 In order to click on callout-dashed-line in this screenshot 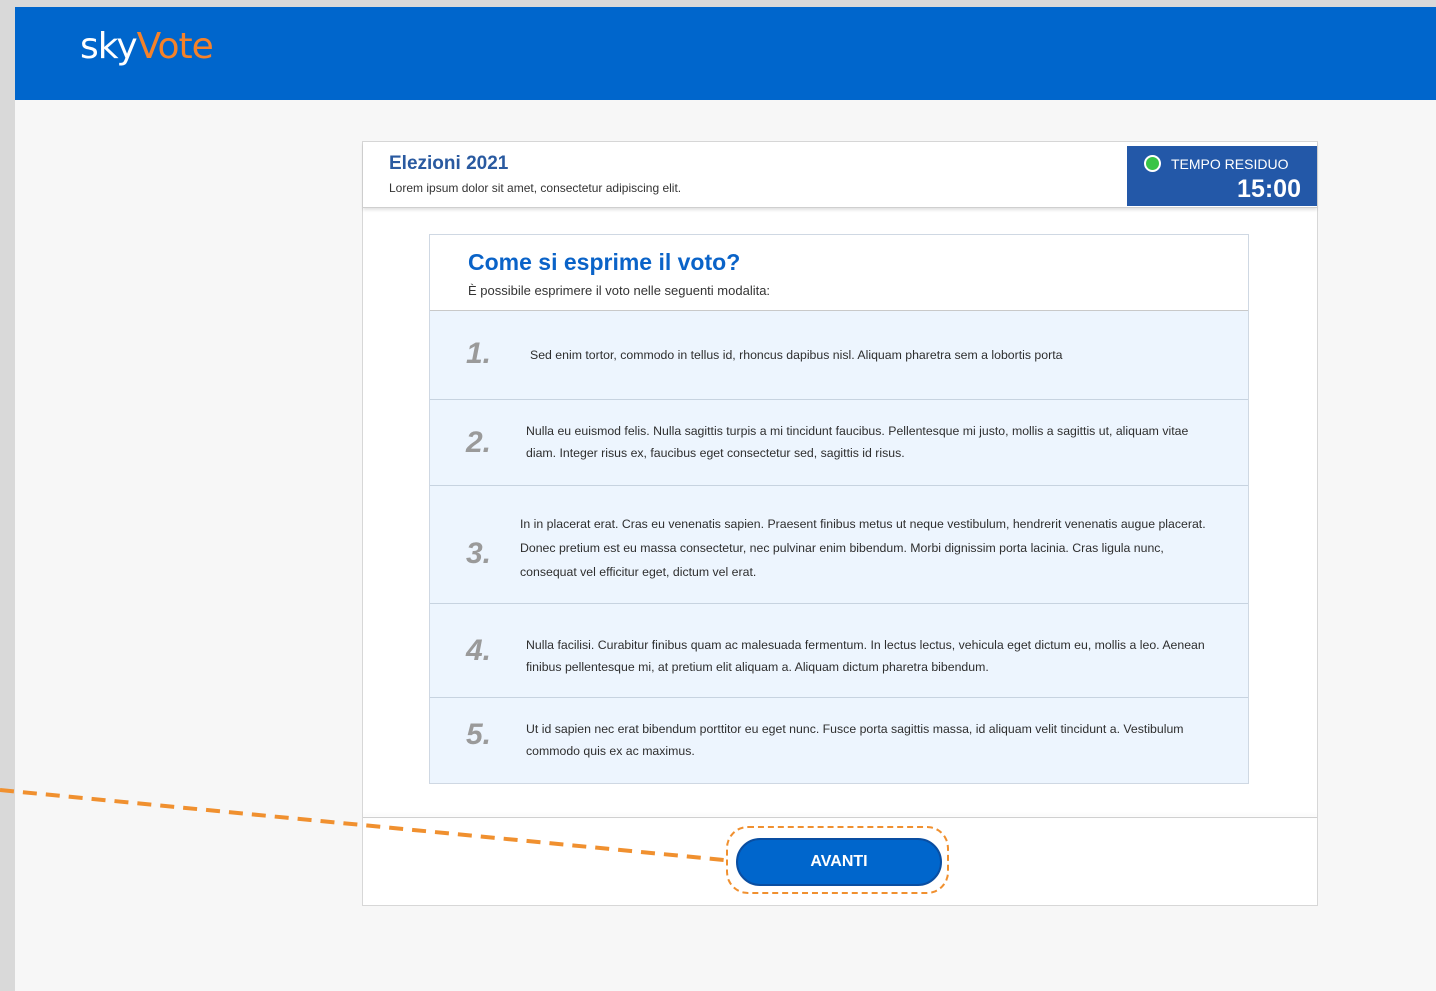, I will do `click(362, 825)`.